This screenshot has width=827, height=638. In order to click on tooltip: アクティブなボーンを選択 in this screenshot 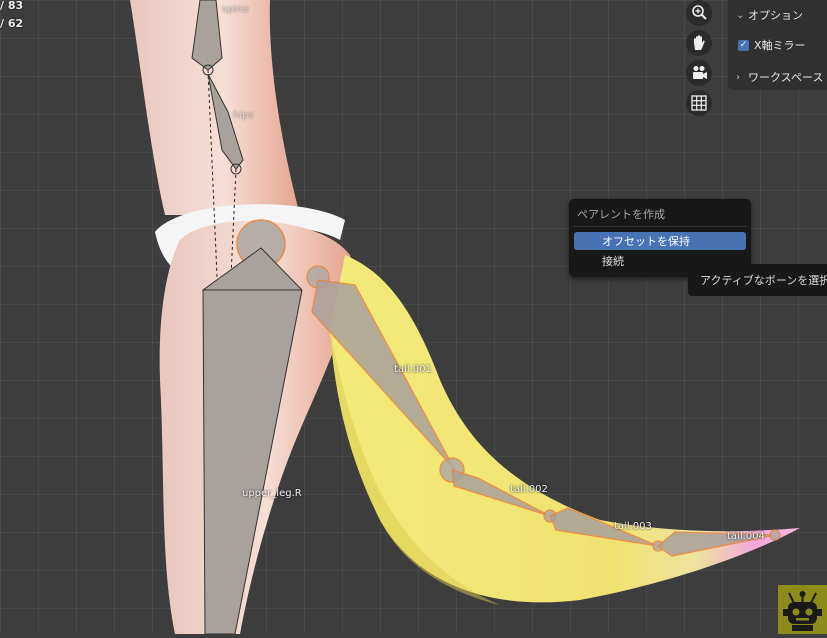, I will do `click(757, 280)`.